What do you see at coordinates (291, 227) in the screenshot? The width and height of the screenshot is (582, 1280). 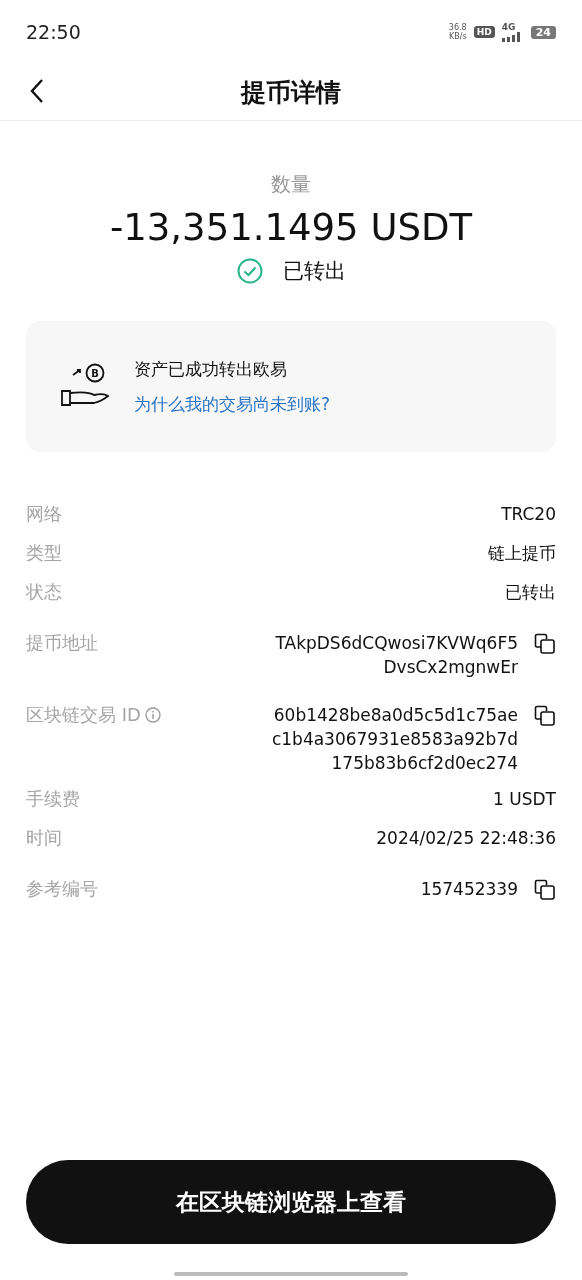 I see `amount-value: -13,351.1495 USDT` at bounding box center [291, 227].